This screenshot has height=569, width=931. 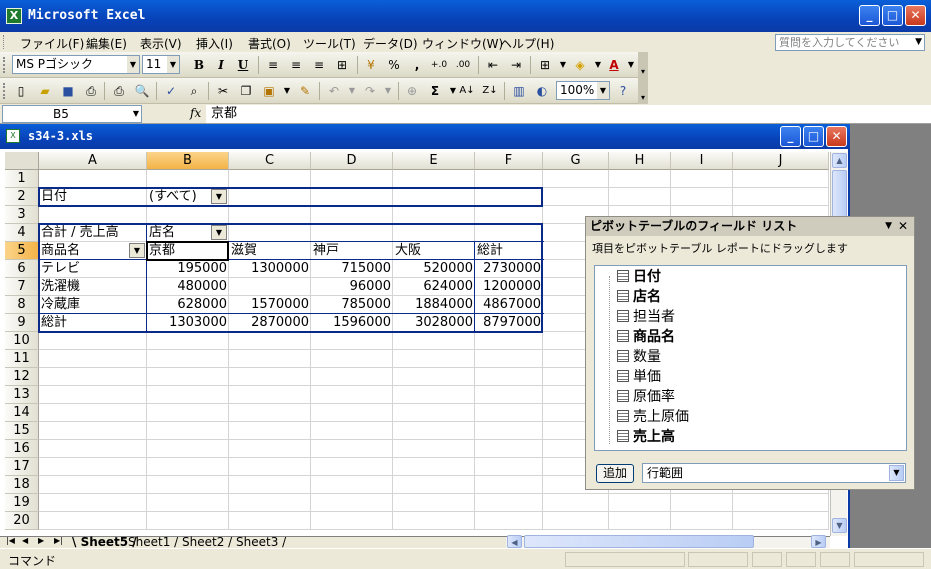 What do you see at coordinates (750, 358) in the screenshot?
I see `pivot-field-listbox: 日付 店名 担当者 商品名 数量 単価 原価率 売上原価 売上高` at bounding box center [750, 358].